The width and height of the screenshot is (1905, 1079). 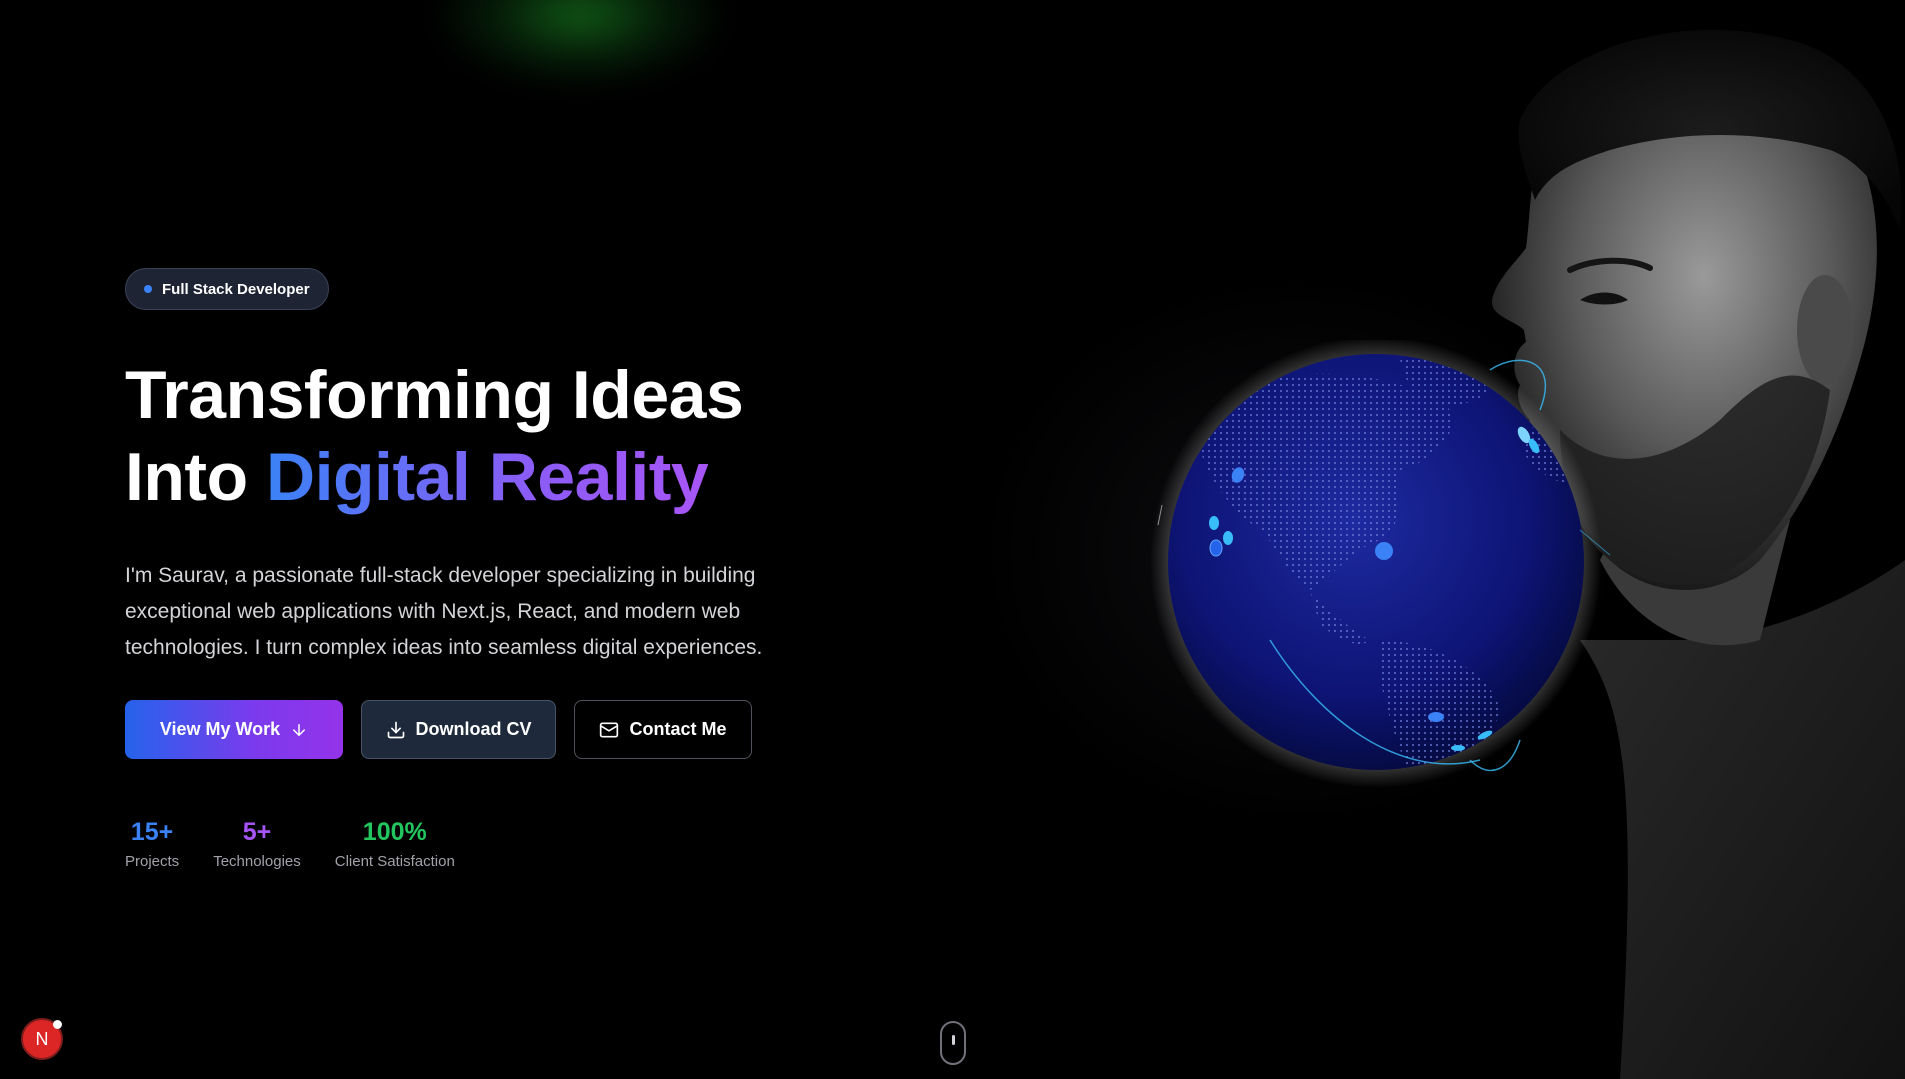 I want to click on cta-buttons: View My Work Download CV Contact Me, so click(x=485, y=729).